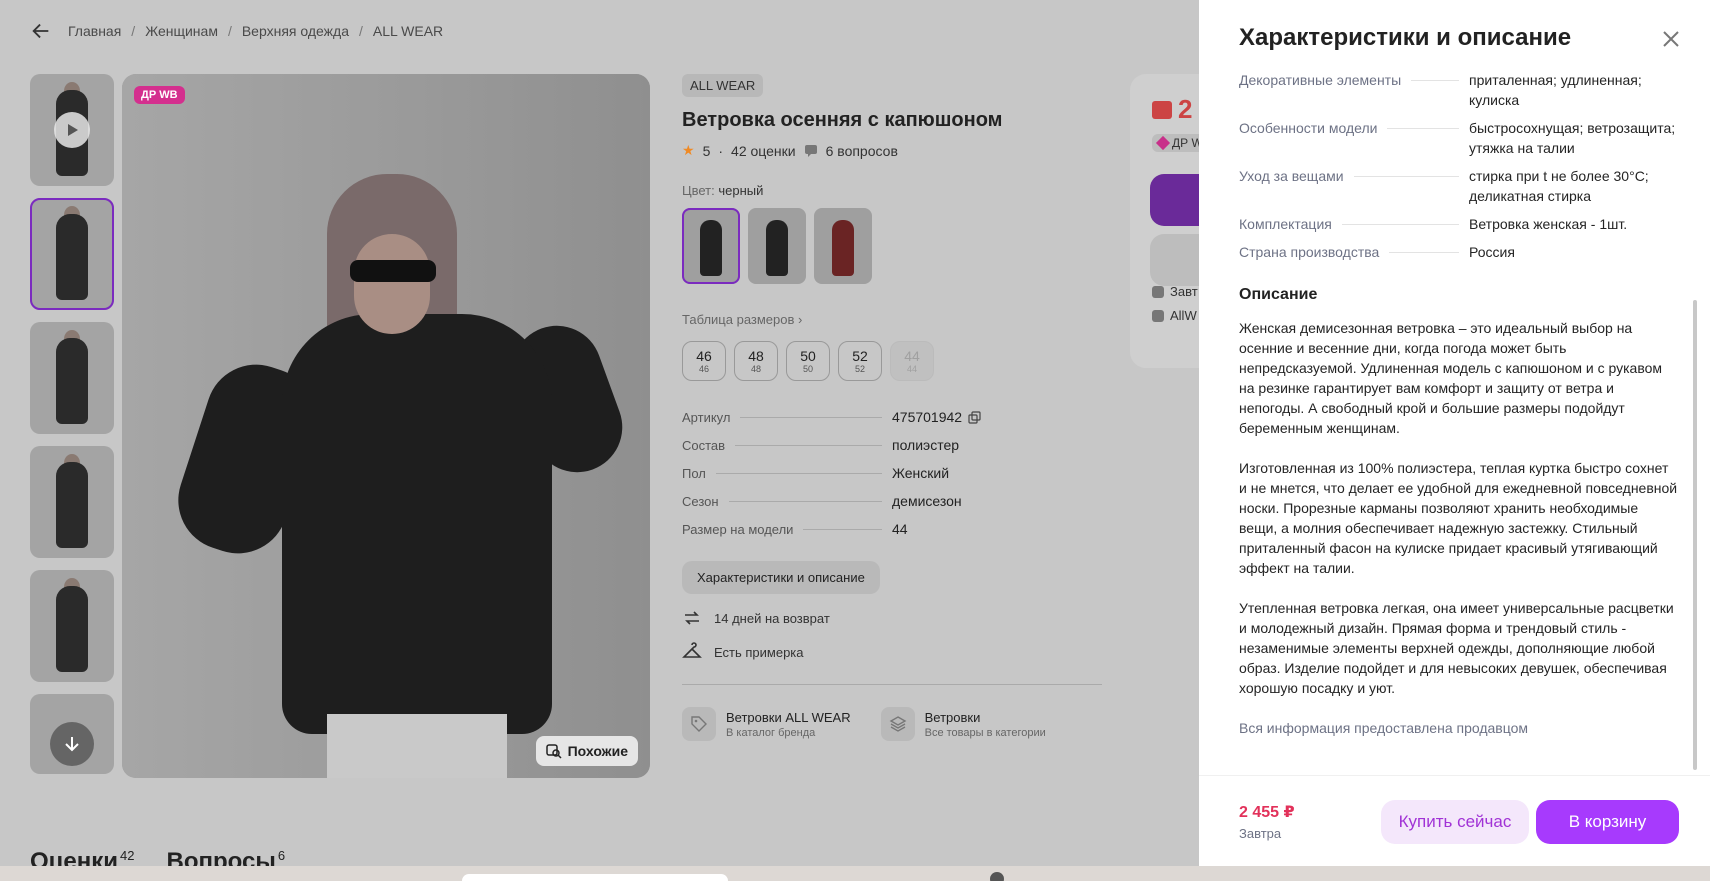 This screenshot has height=881, width=1710. Describe the element at coordinates (892, 190) in the screenshot. I see `color-row: Цвет: черный` at that location.